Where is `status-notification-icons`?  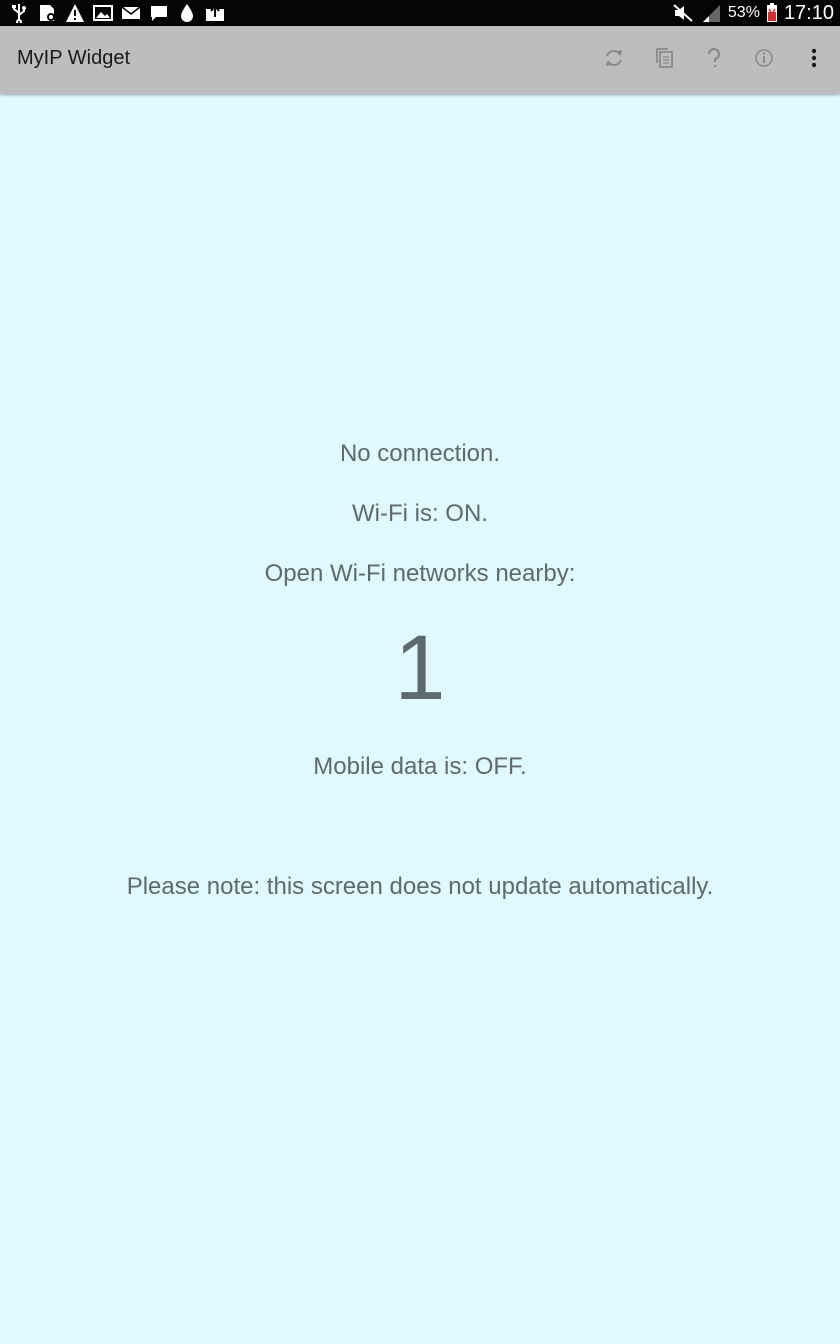 status-notification-icons is located at coordinates (117, 13).